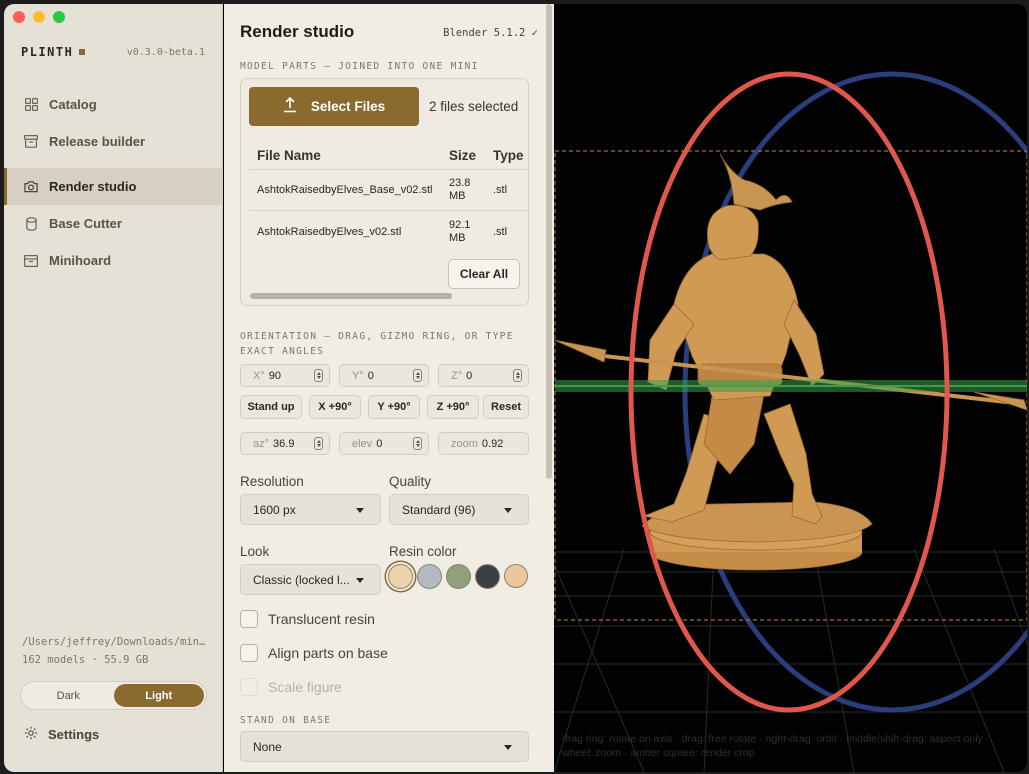  I want to click on select-files-button: Select Files, so click(334, 106).